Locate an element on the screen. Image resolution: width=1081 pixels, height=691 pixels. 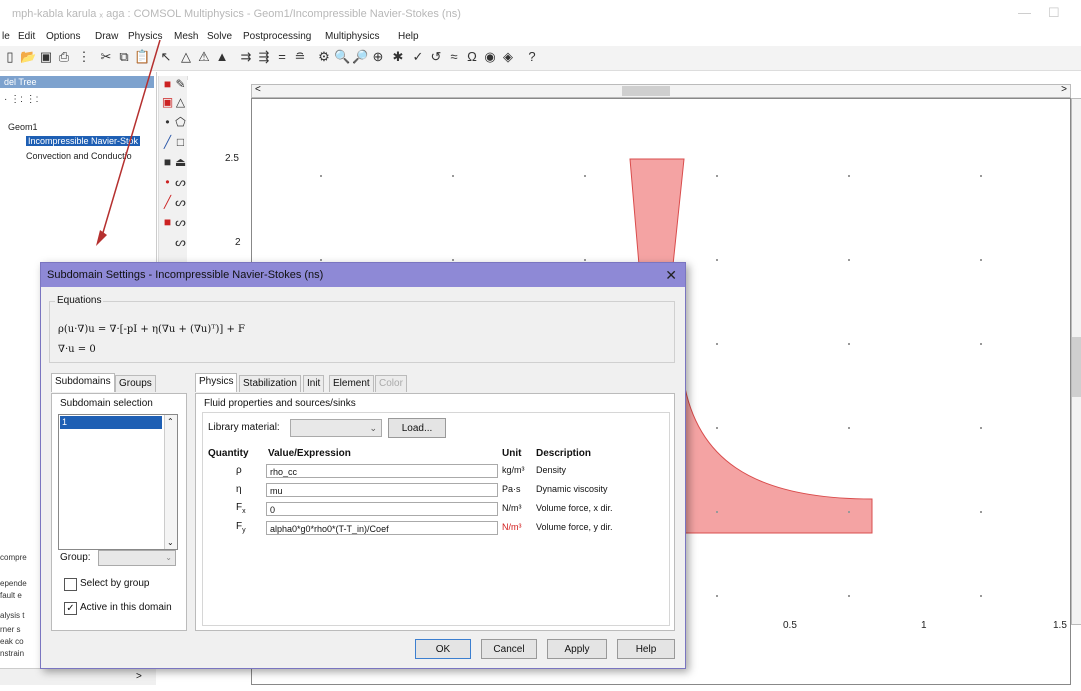
menu-edit: Edit is located at coordinates (26, 36).